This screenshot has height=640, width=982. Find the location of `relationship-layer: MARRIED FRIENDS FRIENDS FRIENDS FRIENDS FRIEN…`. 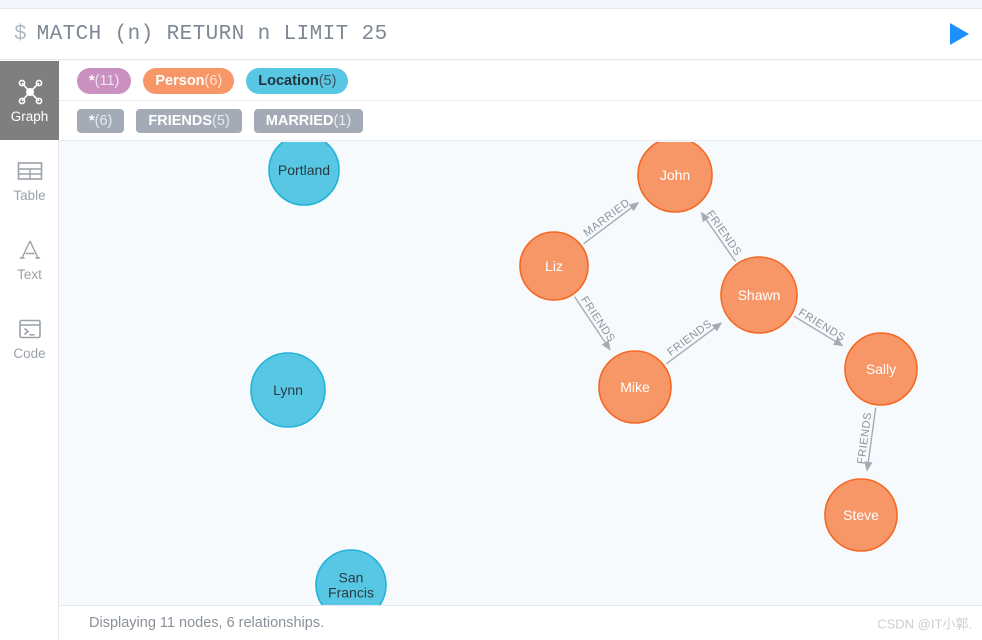

relationship-layer: MARRIED FRIENDS FRIENDS FRIENDS FRIENDS FRIEN… is located at coordinates (725, 334).